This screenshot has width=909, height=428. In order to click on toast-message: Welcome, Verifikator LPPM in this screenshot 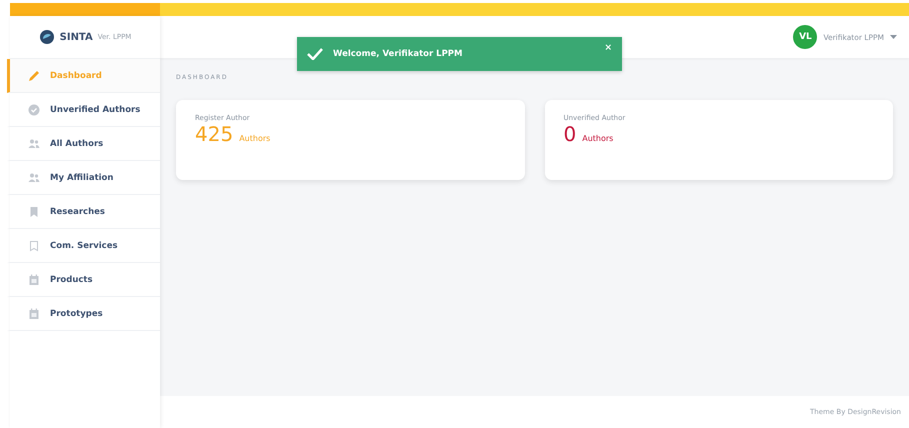, I will do `click(398, 54)`.